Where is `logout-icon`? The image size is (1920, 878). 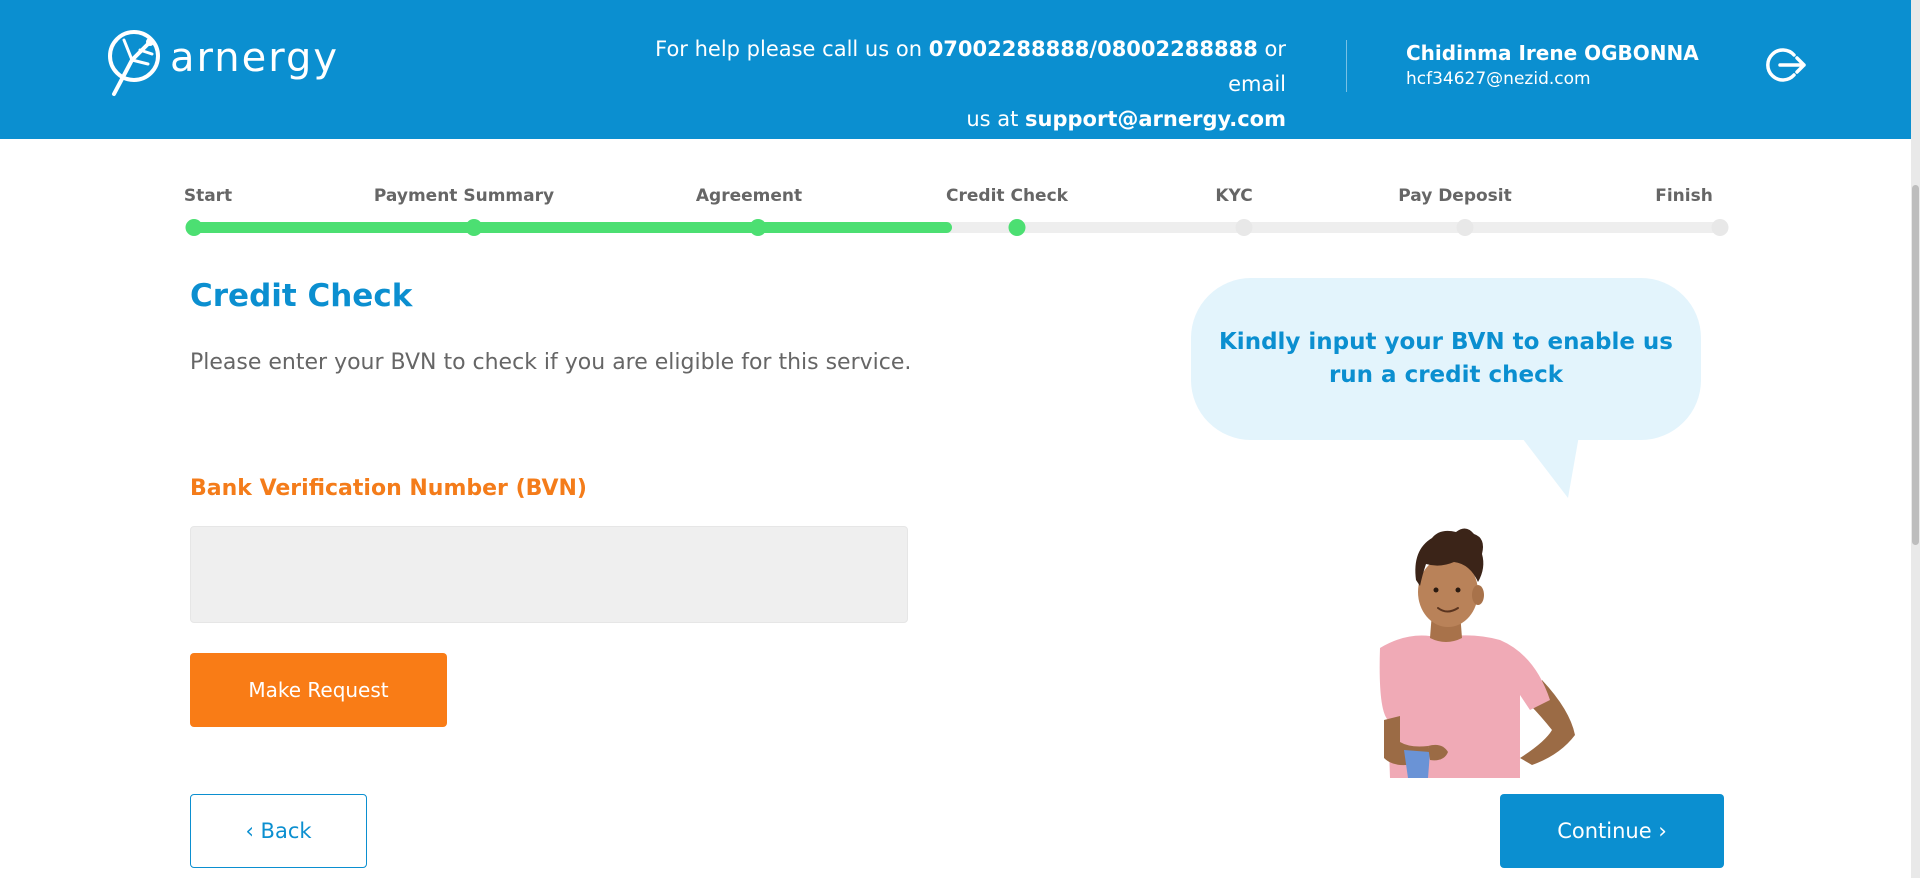 logout-icon is located at coordinates (1786, 65).